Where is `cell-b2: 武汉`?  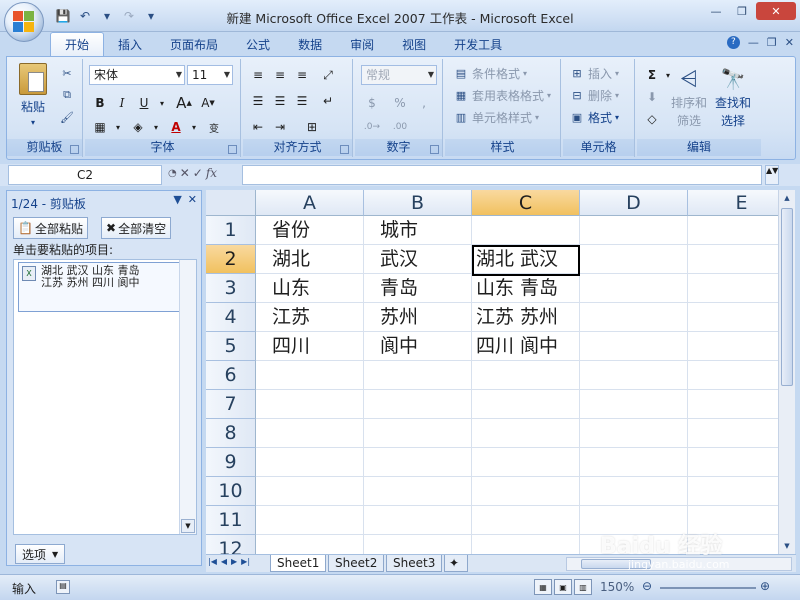
cell-b2: 武汉 is located at coordinates (418, 259).